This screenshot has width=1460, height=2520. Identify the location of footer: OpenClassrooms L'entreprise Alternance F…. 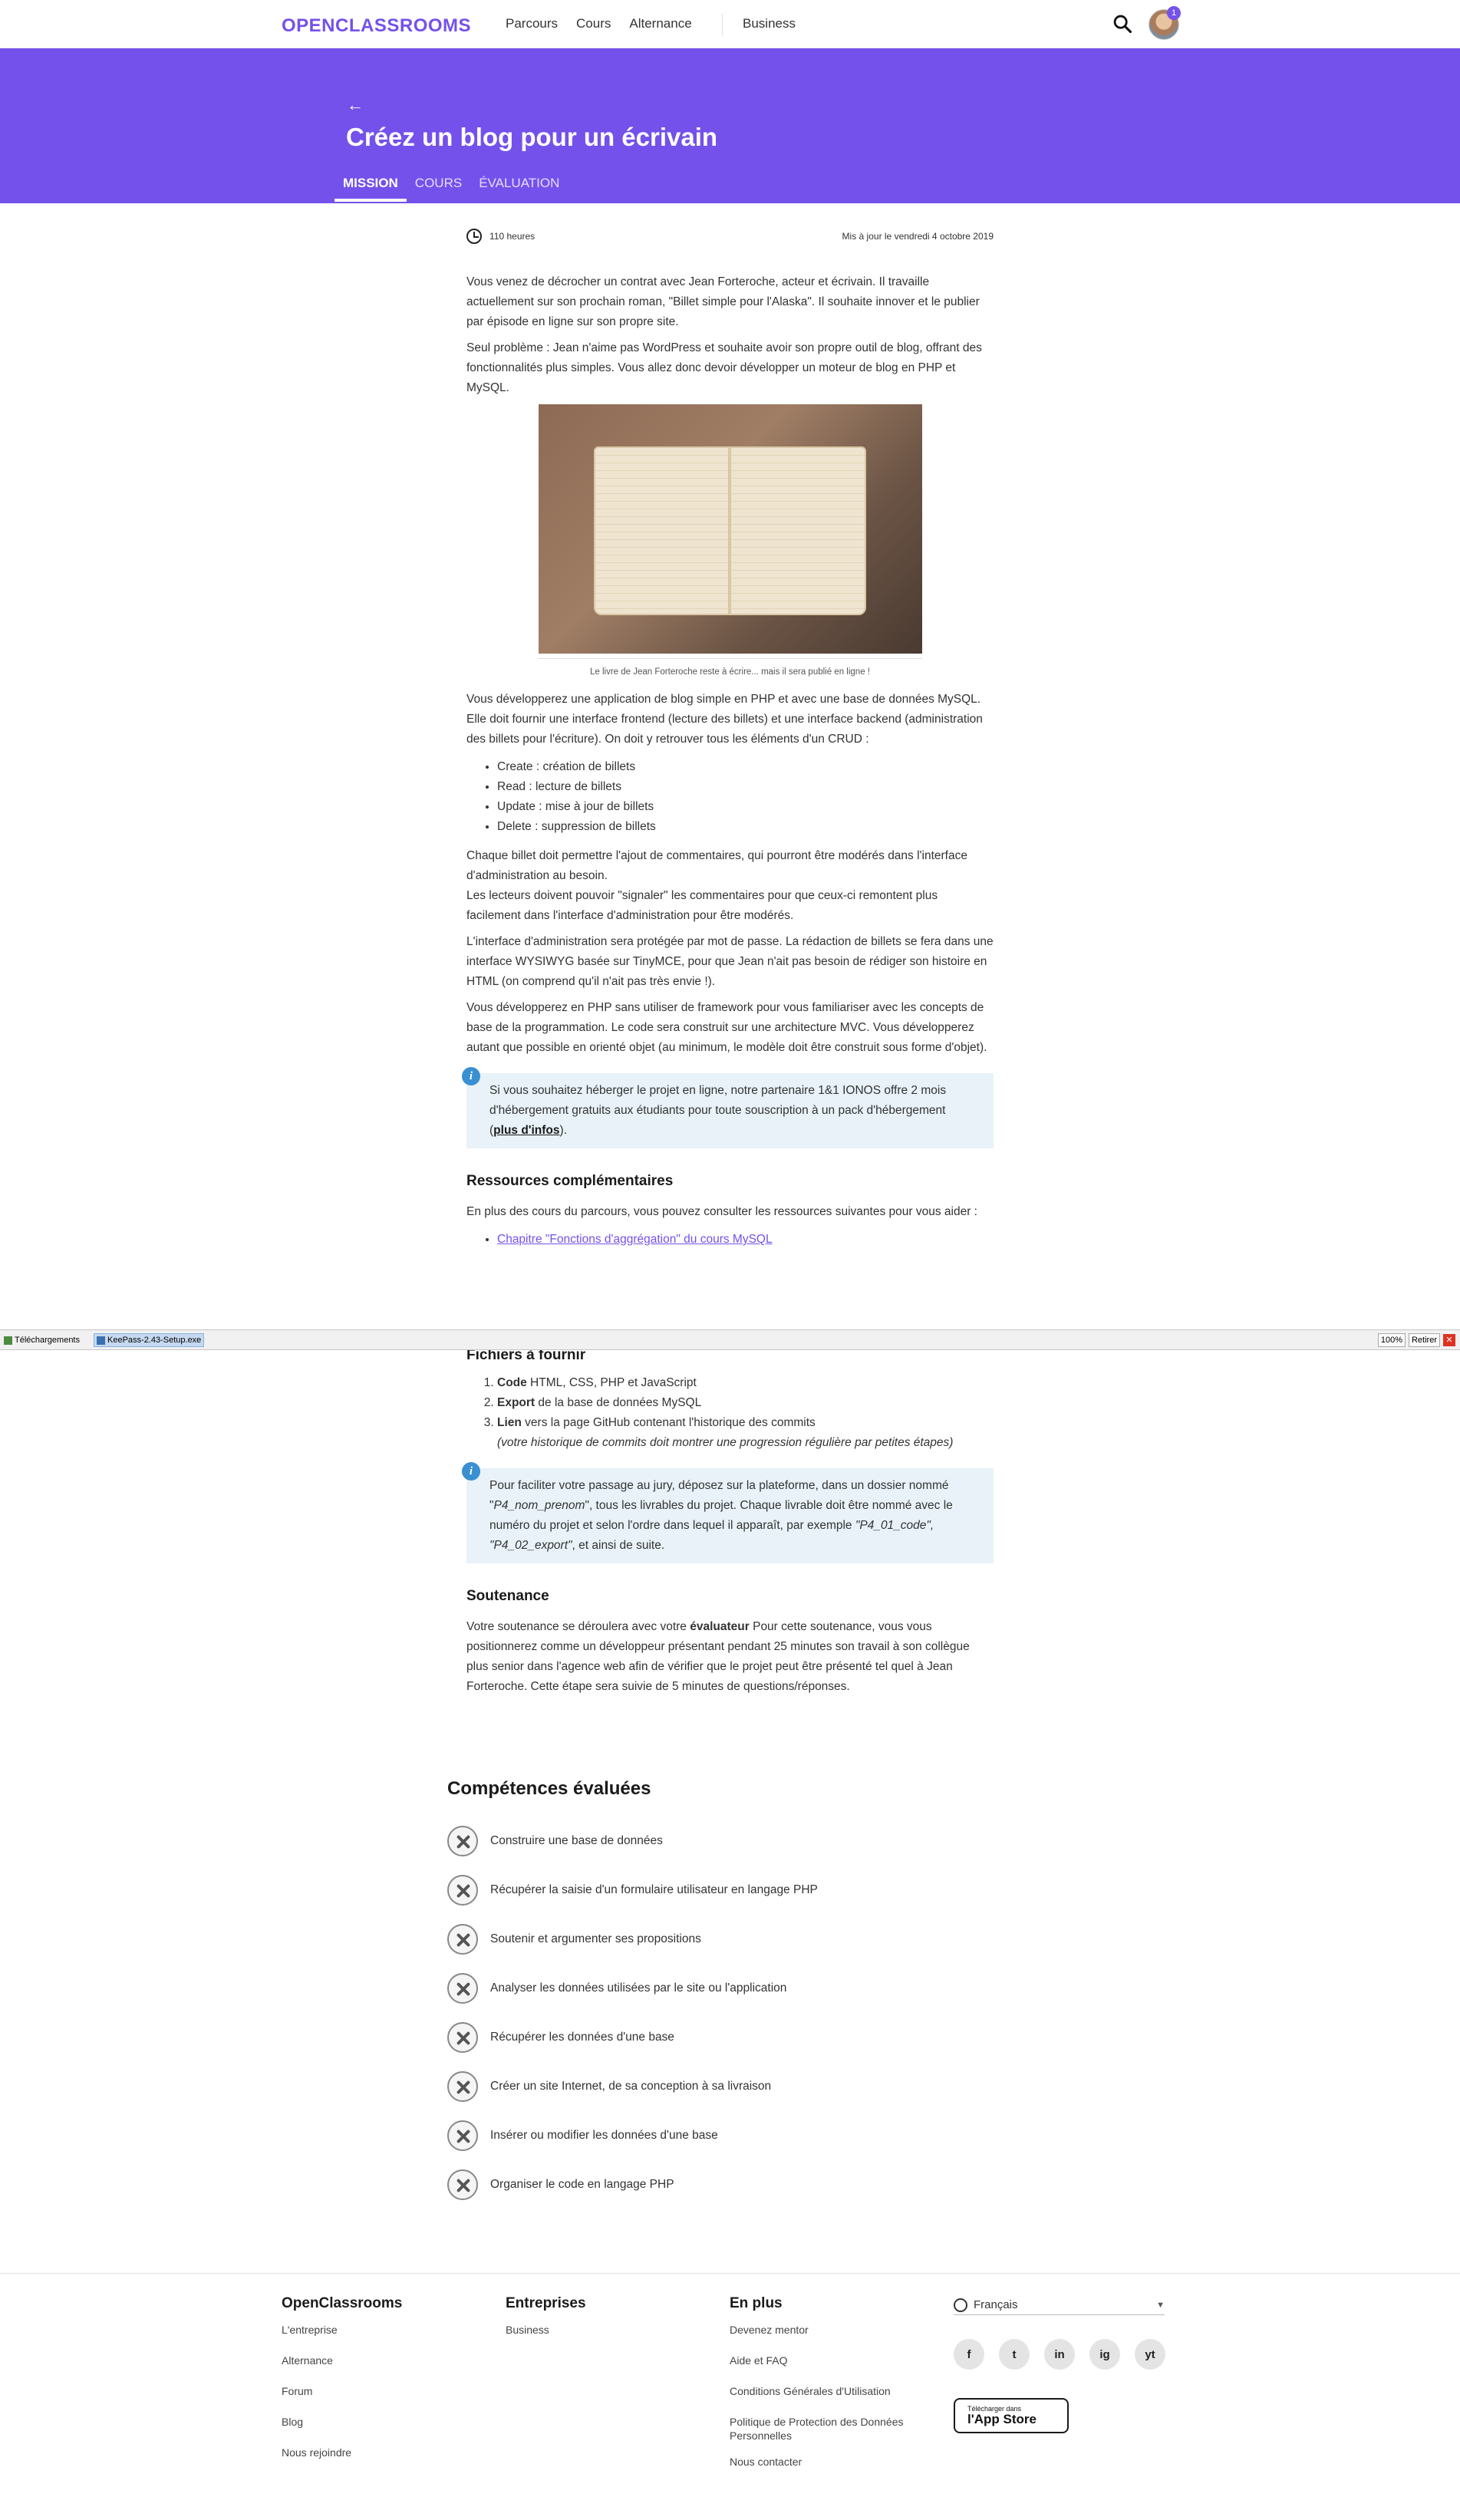
(730, 2396).